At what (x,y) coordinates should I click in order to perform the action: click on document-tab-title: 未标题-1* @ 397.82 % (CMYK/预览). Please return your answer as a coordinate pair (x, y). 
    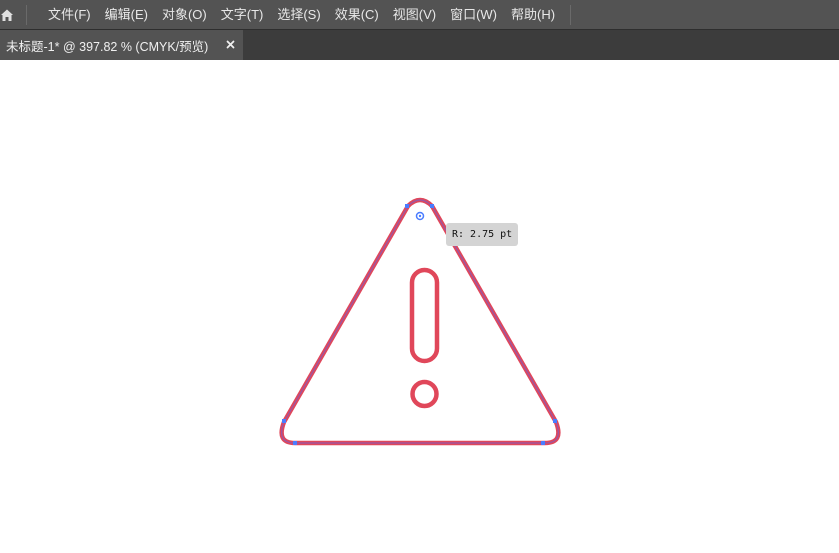
    Looking at the image, I should click on (107, 46).